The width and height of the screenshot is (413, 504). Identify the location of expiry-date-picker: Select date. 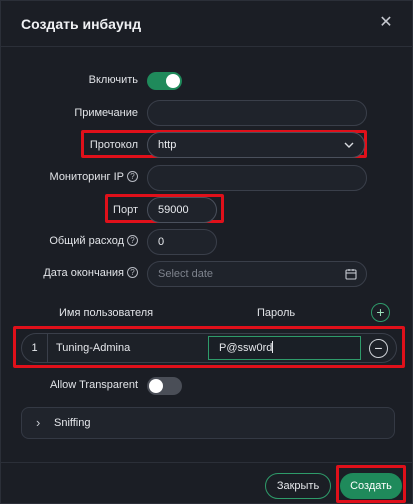
(257, 274).